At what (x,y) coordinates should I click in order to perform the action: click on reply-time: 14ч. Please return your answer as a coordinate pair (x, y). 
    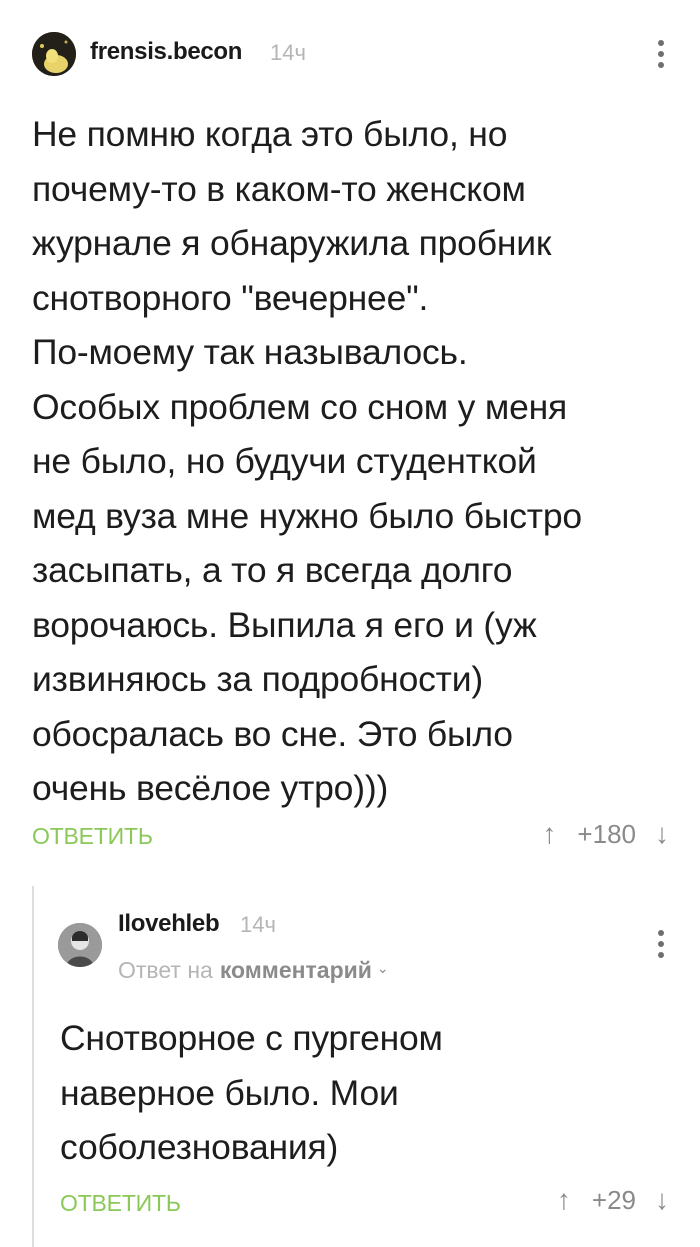
    Looking at the image, I should click on (258, 924).